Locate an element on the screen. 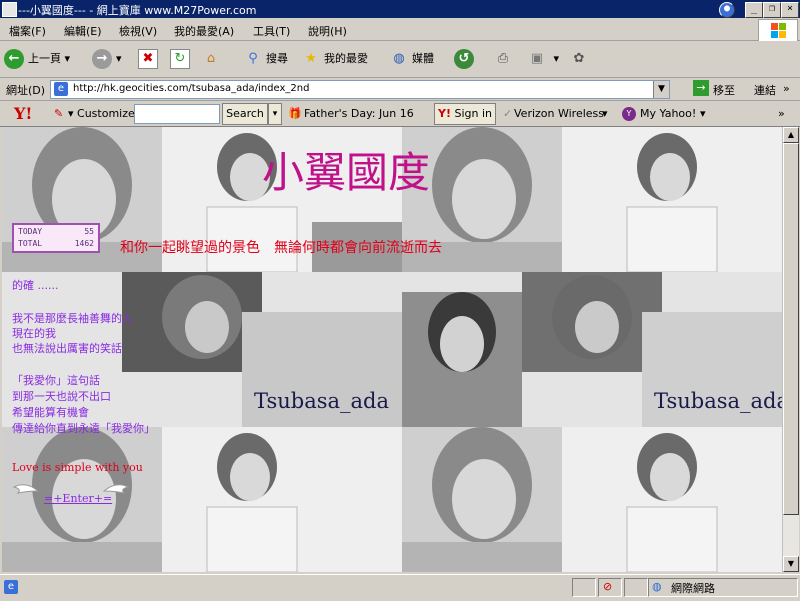 This screenshot has height=601, width=800. close-button: × is located at coordinates (790, 10).